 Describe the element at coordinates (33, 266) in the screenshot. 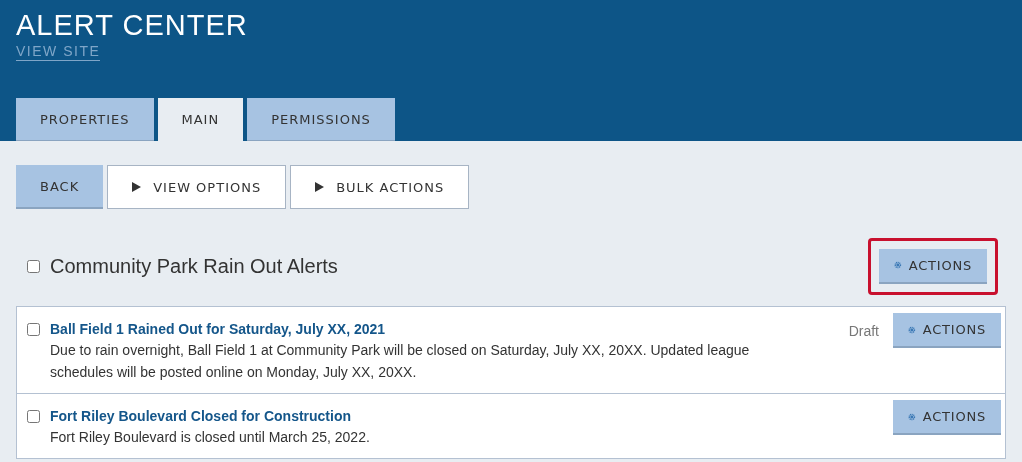

I see `group-checkbox` at that location.